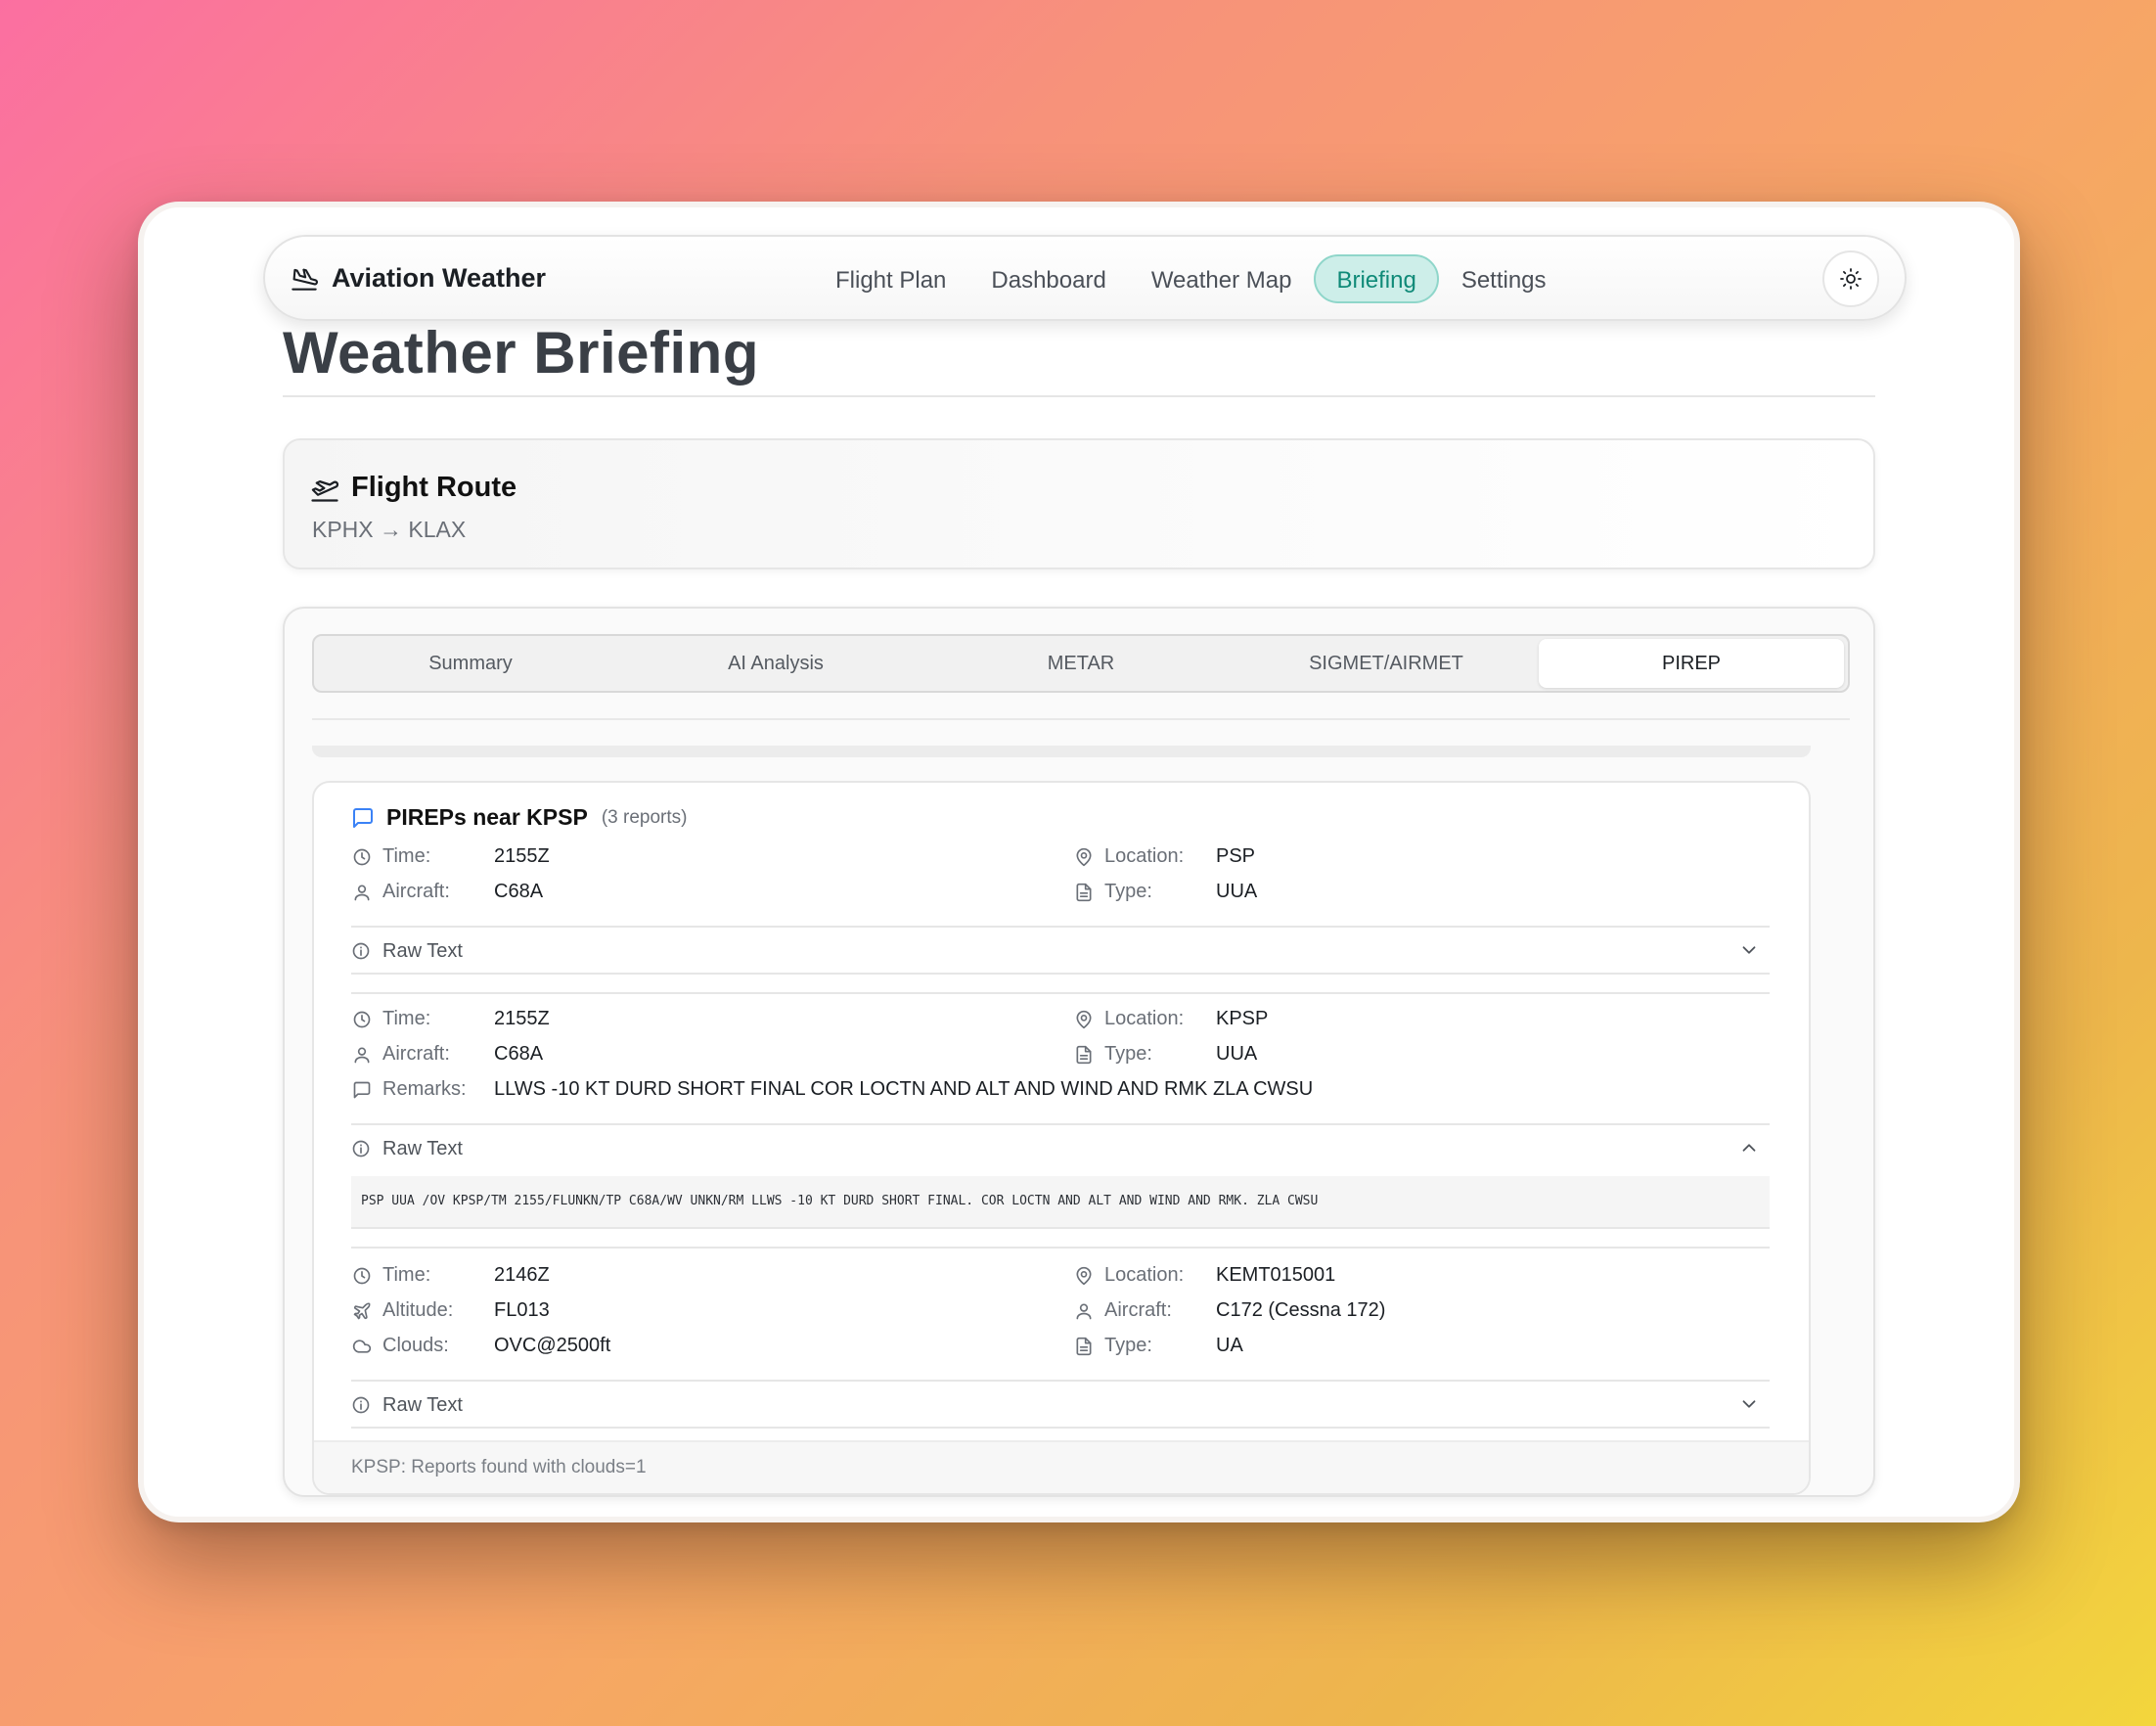 Image resolution: width=2156 pixels, height=1726 pixels. I want to click on nav-settings: Settings, so click(1504, 278).